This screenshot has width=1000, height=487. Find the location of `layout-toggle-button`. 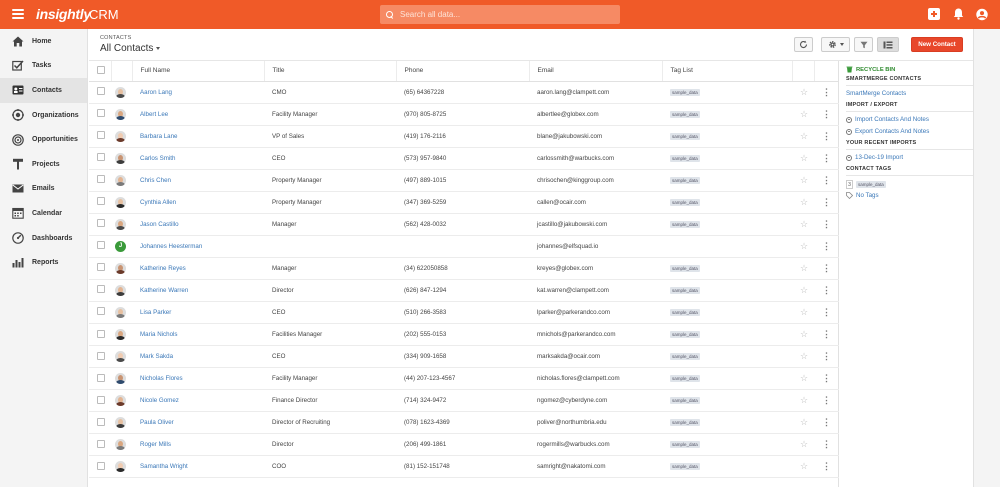

layout-toggle-button is located at coordinates (888, 44).